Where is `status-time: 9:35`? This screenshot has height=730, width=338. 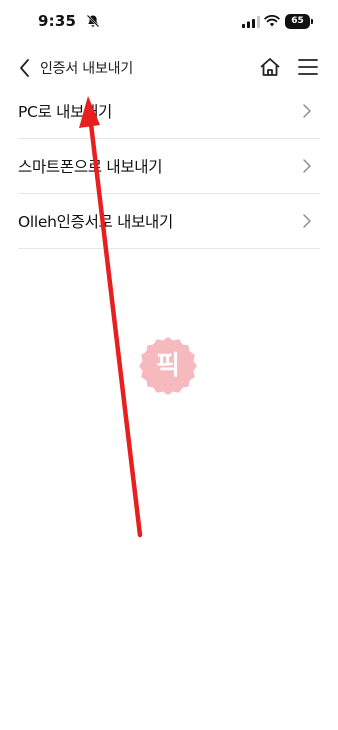 status-time: 9:35 is located at coordinates (57, 21).